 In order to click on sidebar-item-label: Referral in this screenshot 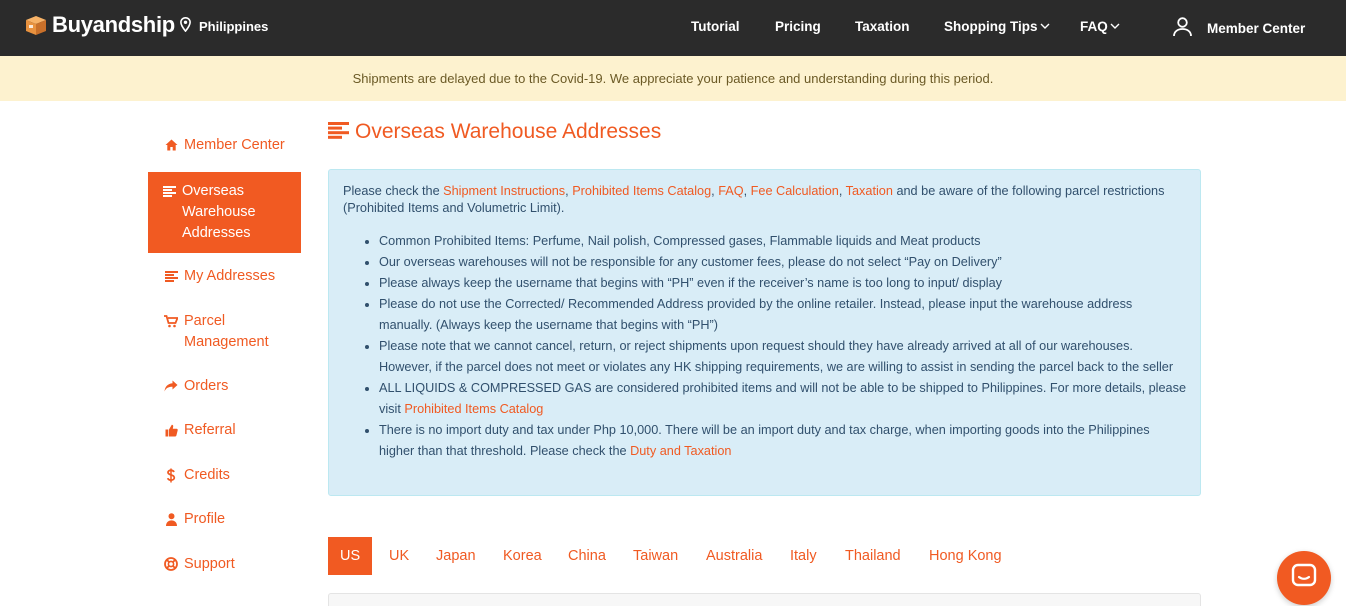, I will do `click(210, 430)`.